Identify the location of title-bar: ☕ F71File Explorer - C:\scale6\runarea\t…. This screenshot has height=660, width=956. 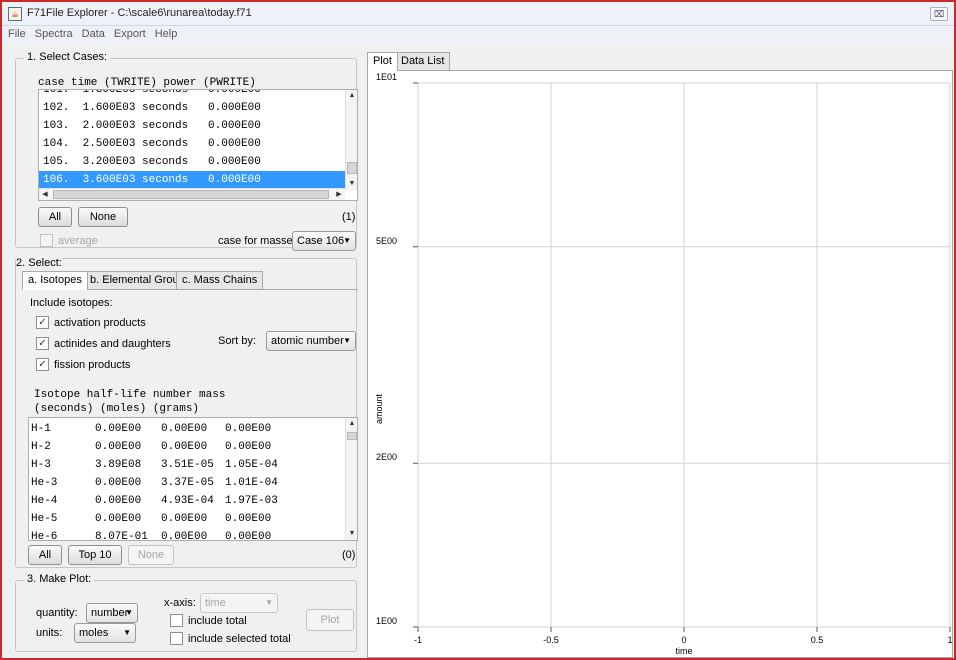
(478, 14).